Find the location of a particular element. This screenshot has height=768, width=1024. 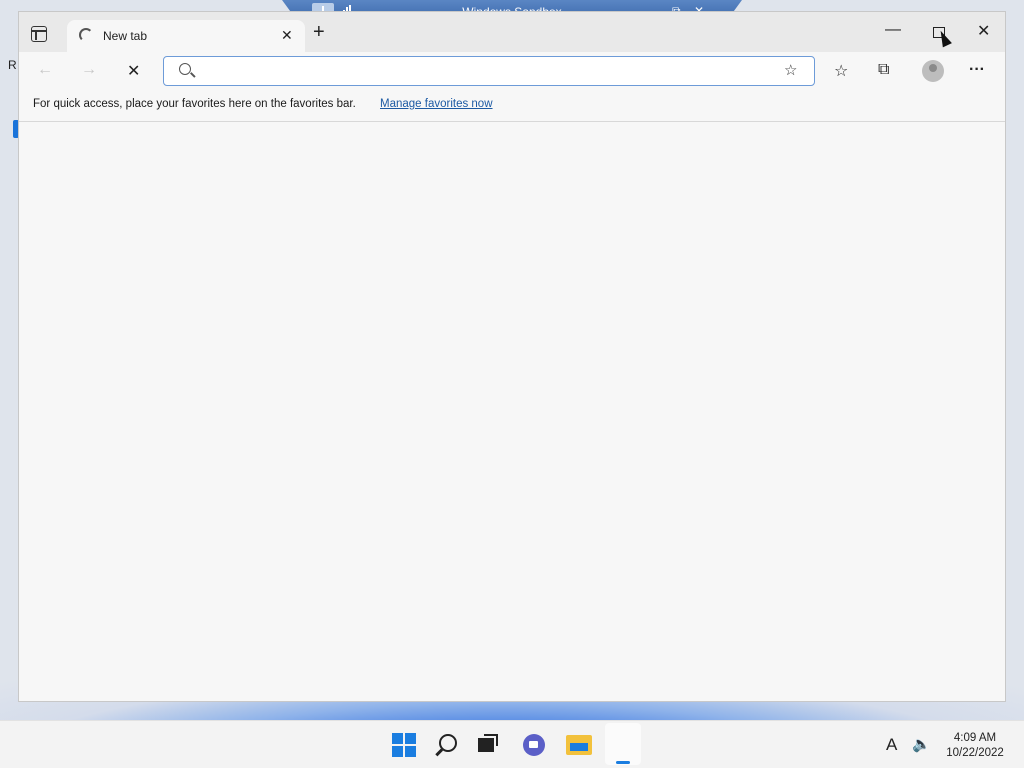

stop-loading-button: ✕ is located at coordinates (133, 71).